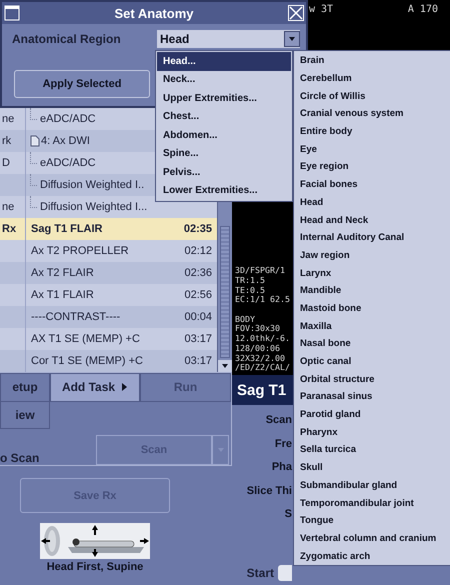 This screenshot has width=450, height=585. What do you see at coordinates (372, 556) in the screenshot?
I see `menu-item: Zygomatic arch` at bounding box center [372, 556].